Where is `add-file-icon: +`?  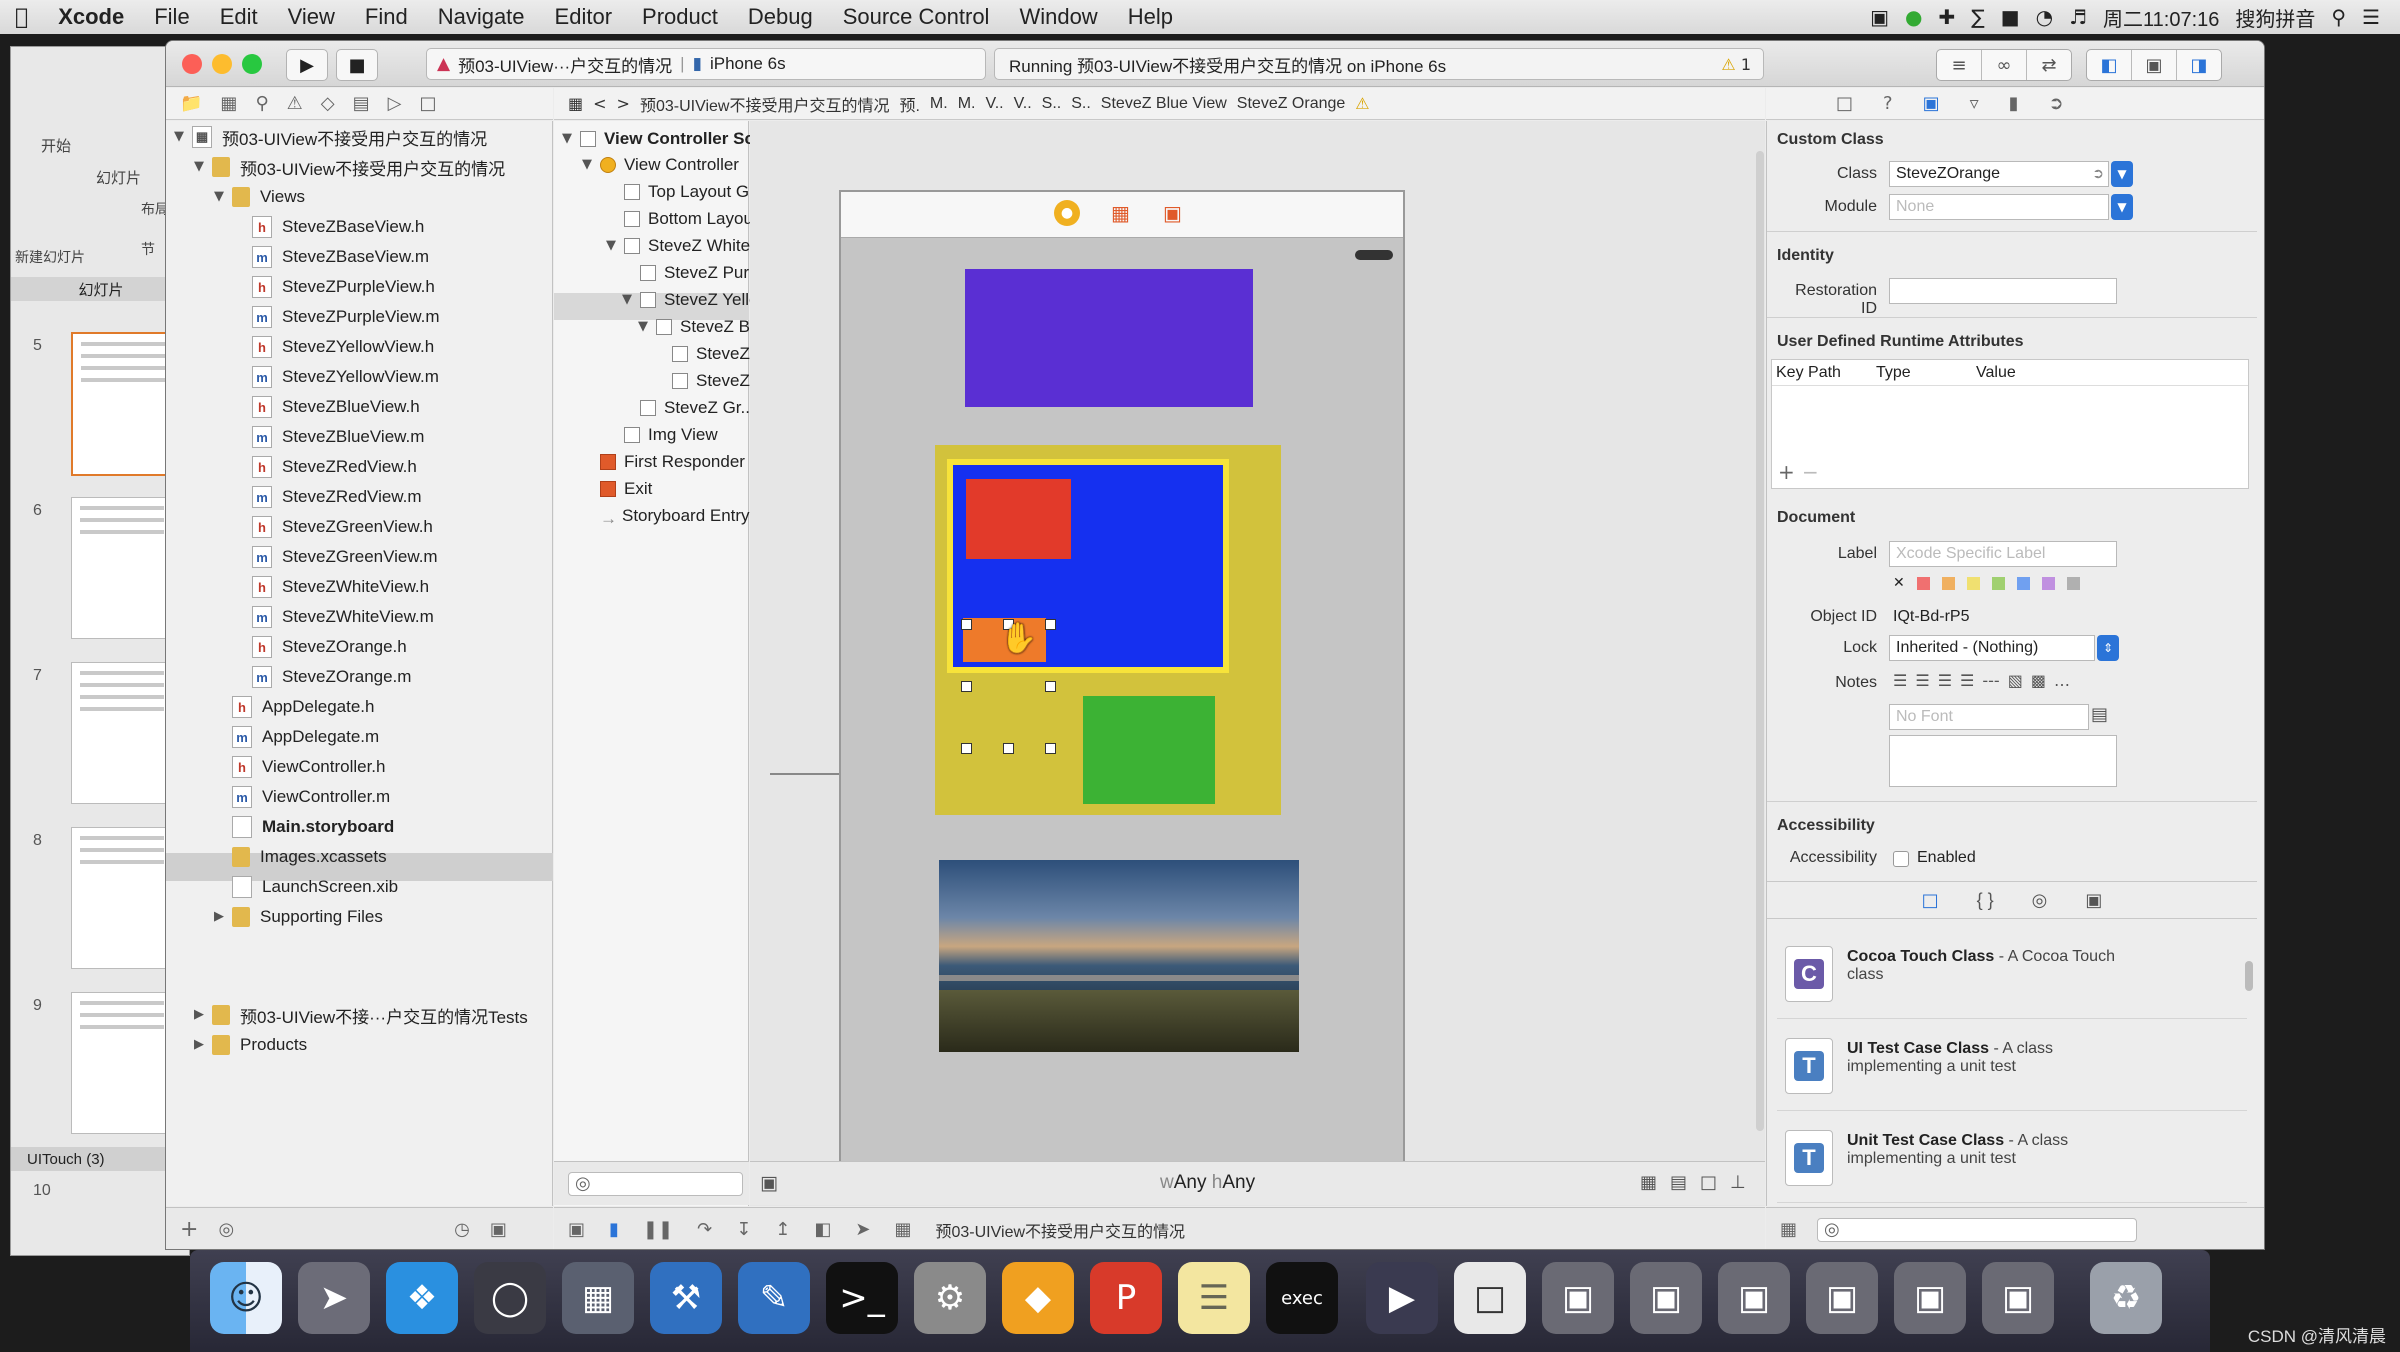 add-file-icon: + is located at coordinates (189, 1229).